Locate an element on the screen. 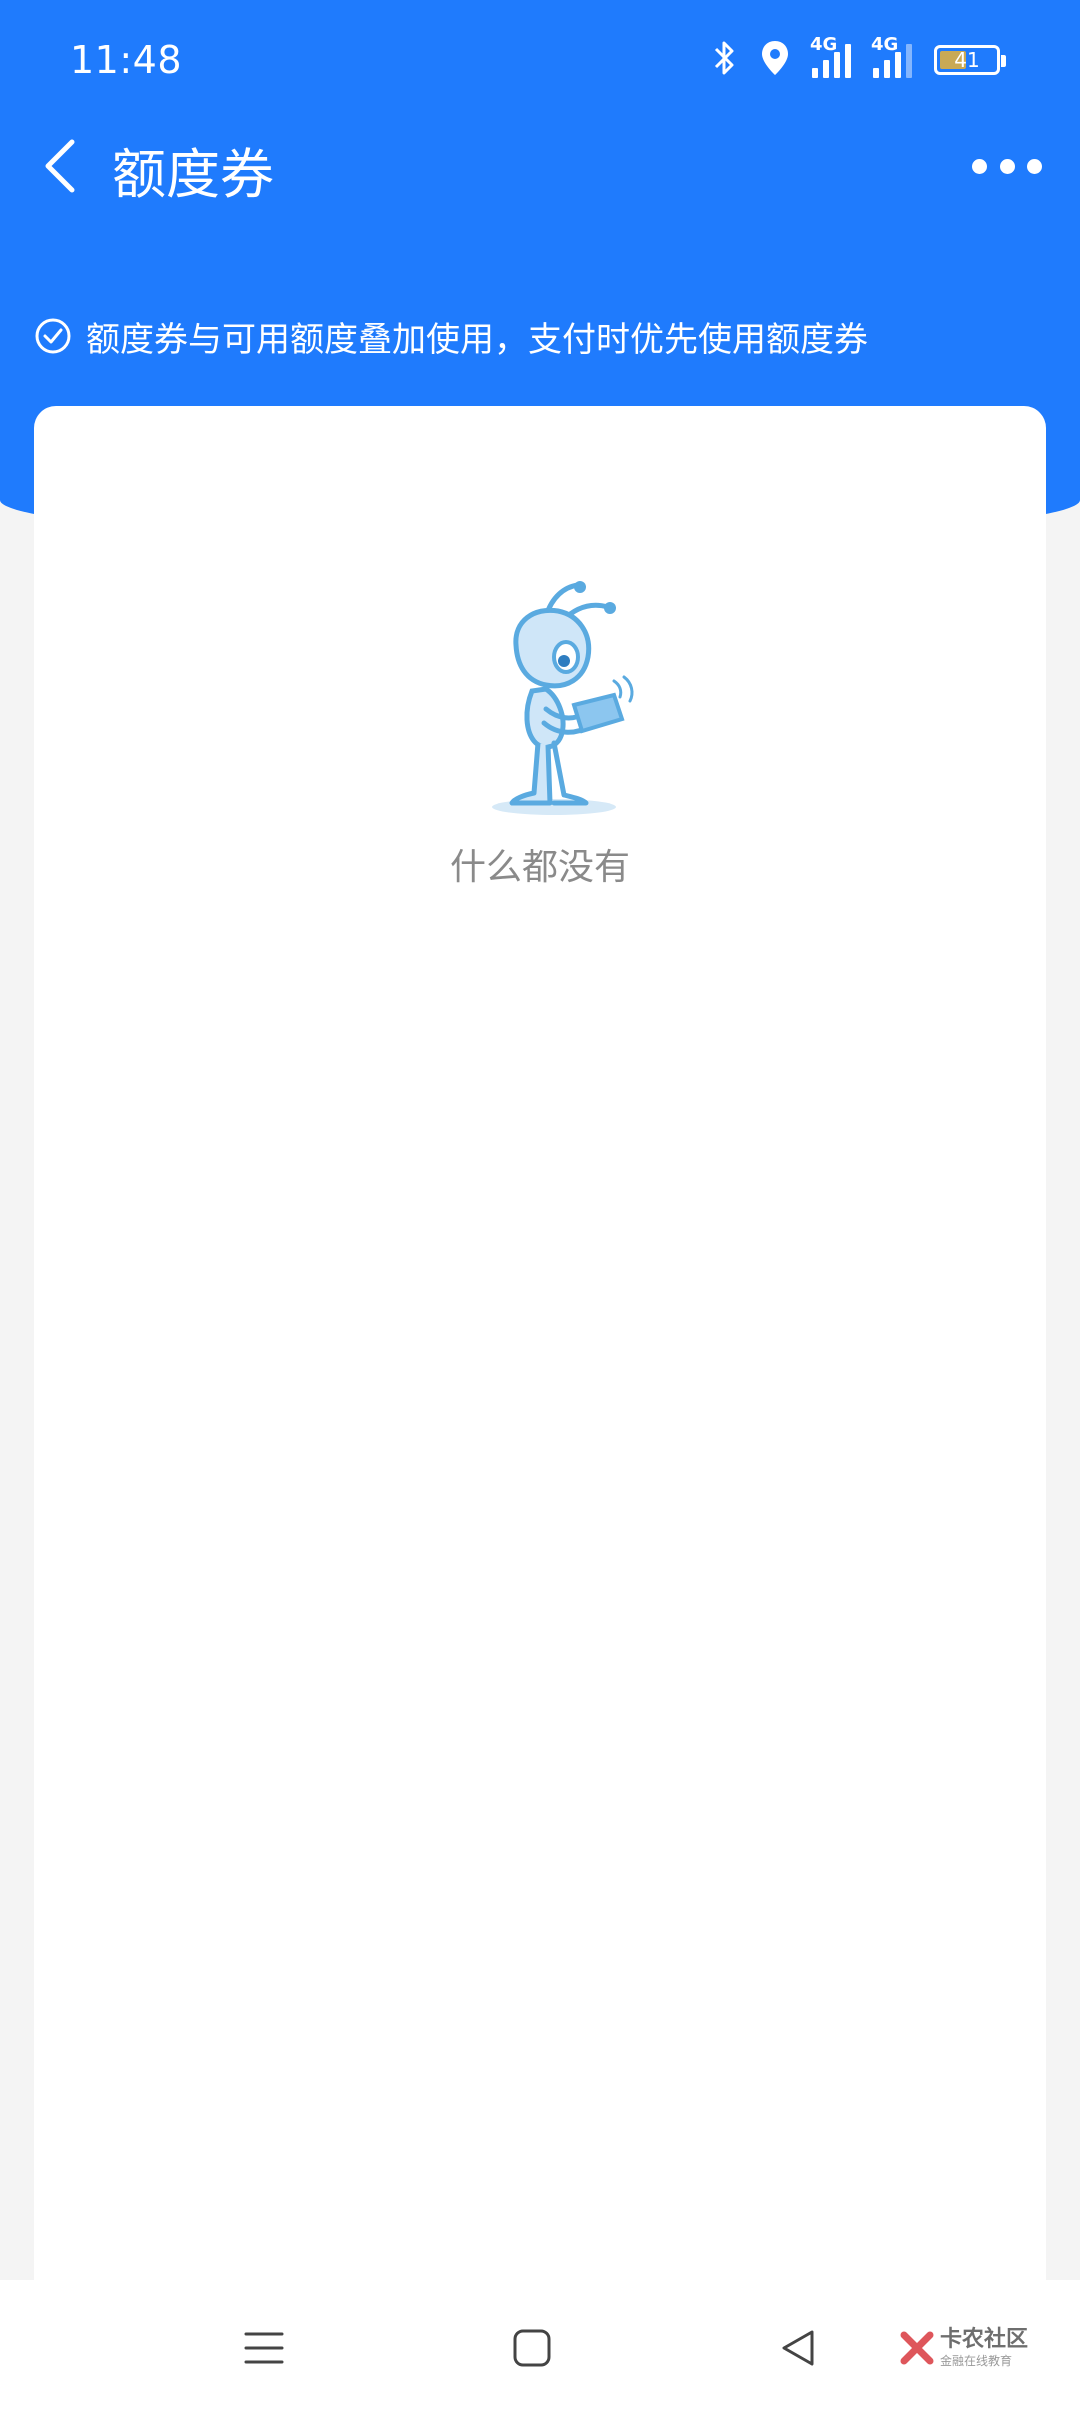 Image resolution: width=1080 pixels, height=2412 pixels. menu-icon is located at coordinates (264, 2348).